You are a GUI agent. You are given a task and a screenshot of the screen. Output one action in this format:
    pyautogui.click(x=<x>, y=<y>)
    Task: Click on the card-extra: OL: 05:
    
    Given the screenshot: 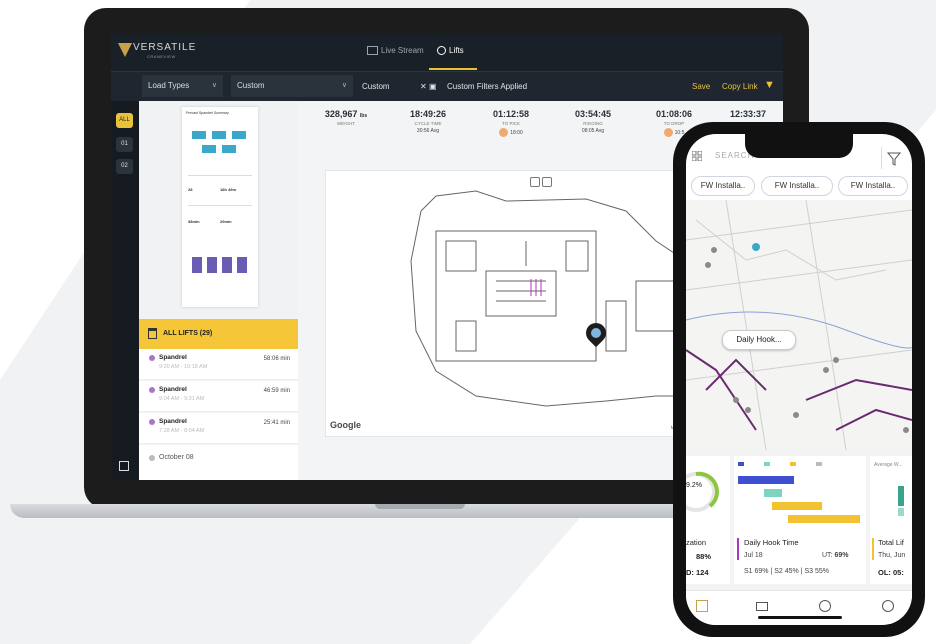 What is the action you would take?
    pyautogui.click(x=891, y=572)
    